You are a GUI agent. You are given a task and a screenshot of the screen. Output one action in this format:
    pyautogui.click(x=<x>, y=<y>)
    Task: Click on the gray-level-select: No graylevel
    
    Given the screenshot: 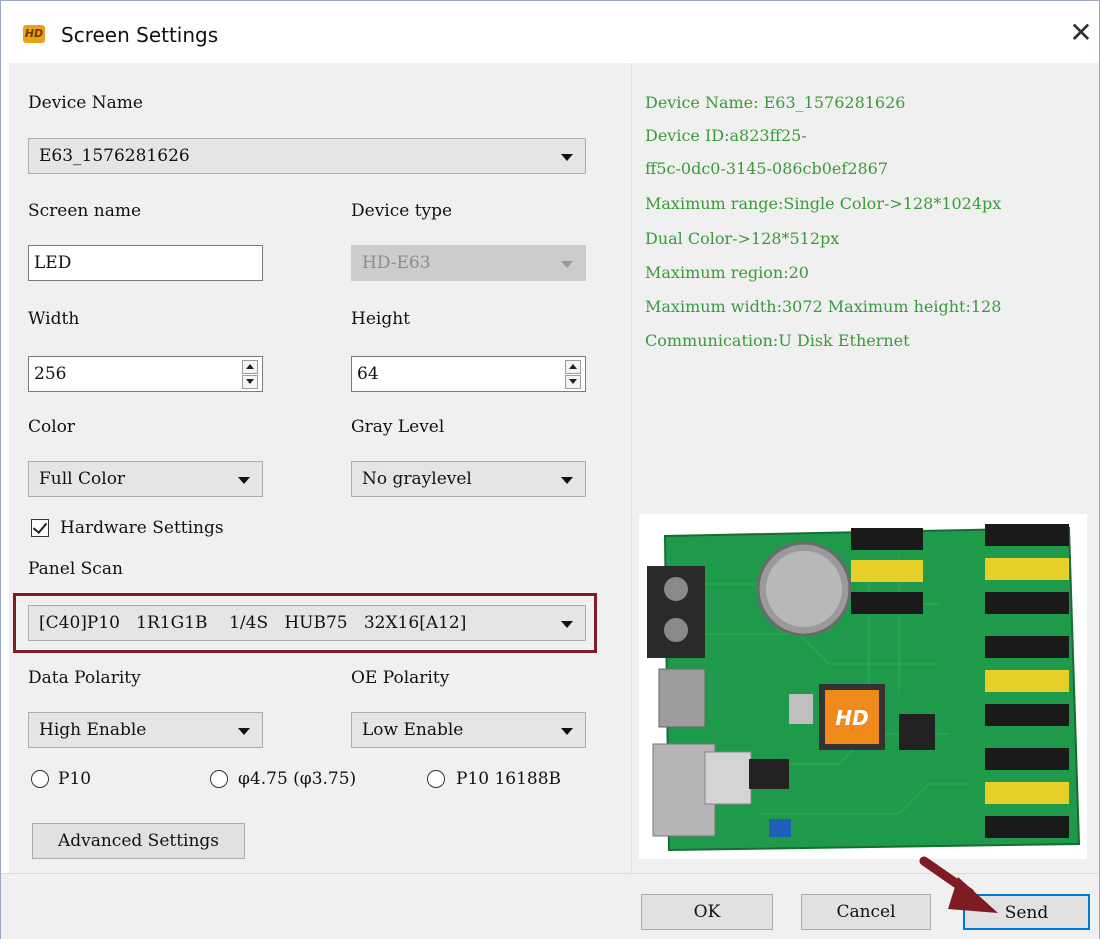 What is the action you would take?
    pyautogui.click(x=468, y=479)
    